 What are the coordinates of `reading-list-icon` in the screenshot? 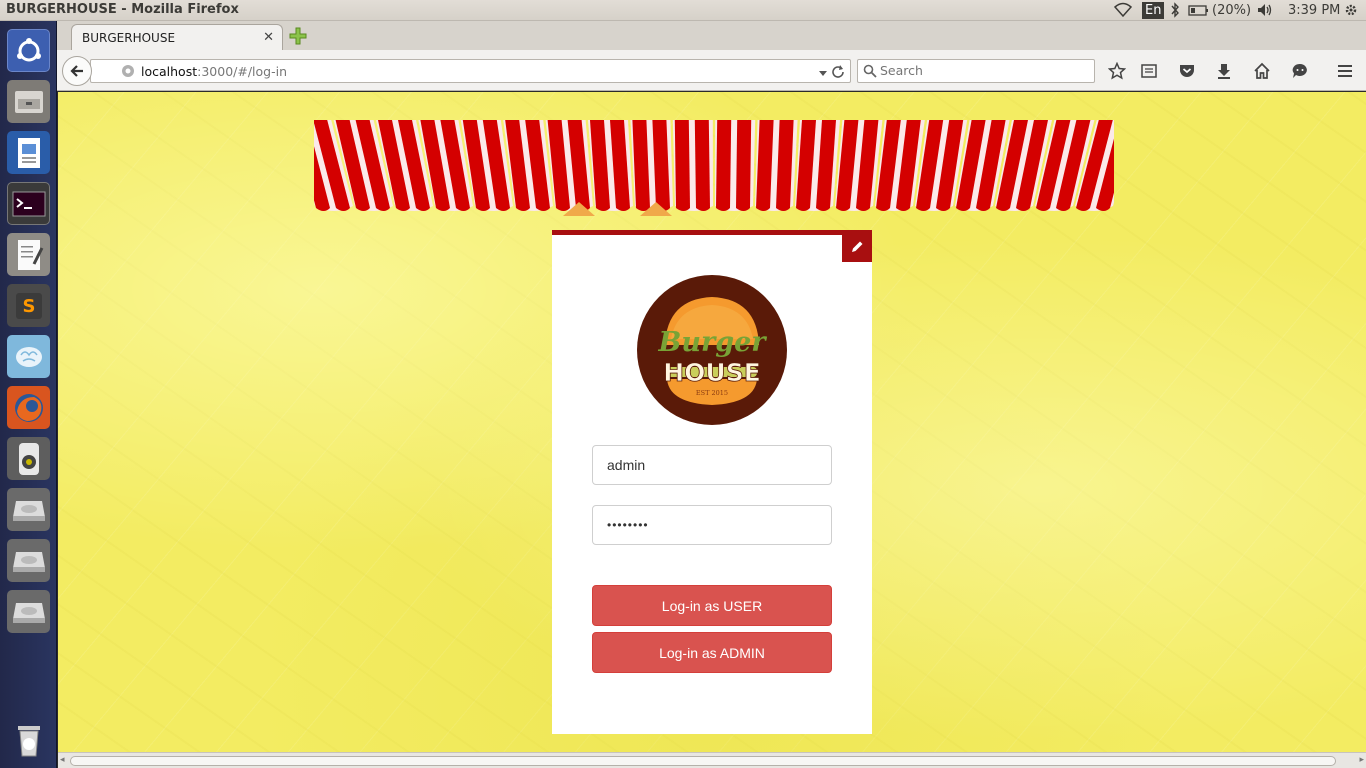 It's located at (1149, 71).